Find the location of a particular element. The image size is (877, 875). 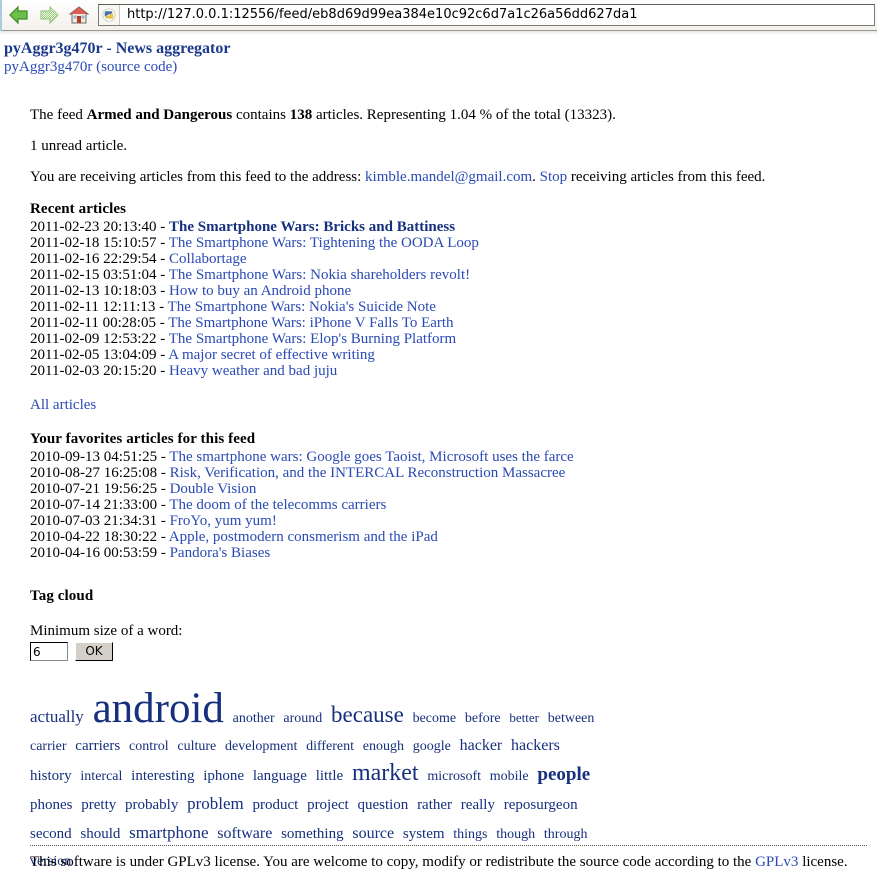

tag-cloud-word: intercal is located at coordinates (101, 776).